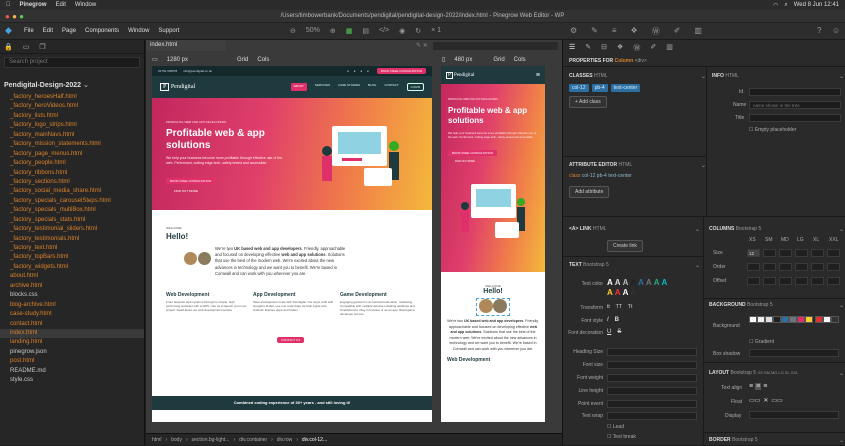  What do you see at coordinates (72, 267) in the screenshot?
I see `file-item: _factory_widgets.html` at bounding box center [72, 267].